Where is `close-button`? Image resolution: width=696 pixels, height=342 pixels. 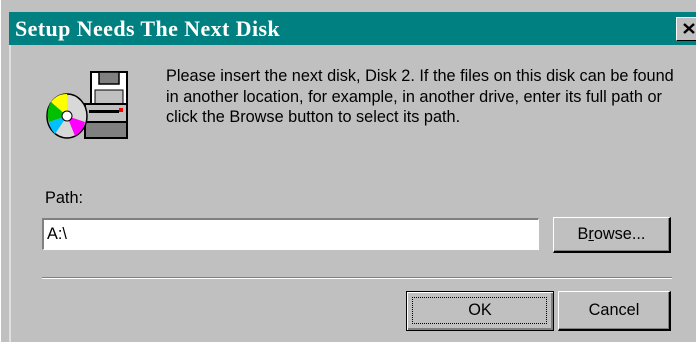
close-button is located at coordinates (686, 29).